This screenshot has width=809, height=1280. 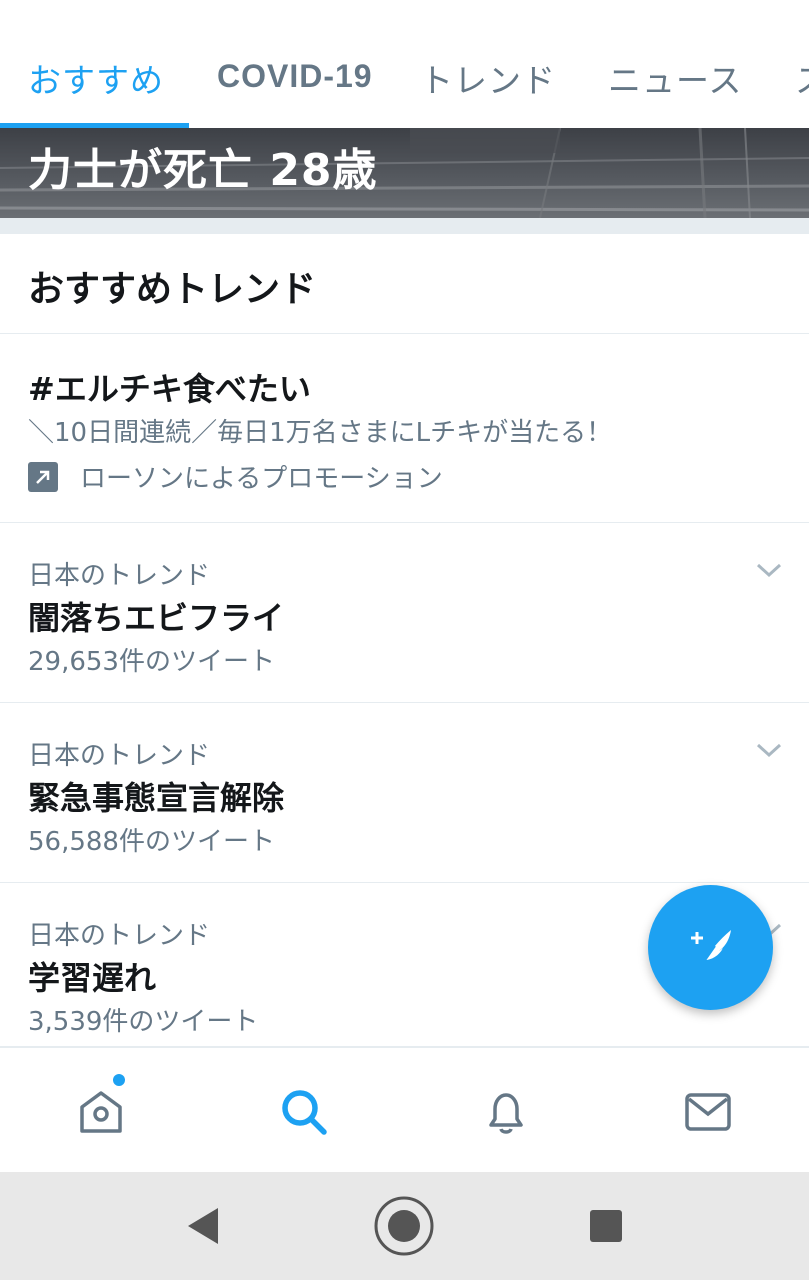 What do you see at coordinates (675, 78) in the screenshot?
I see `tab-news: ニュース` at bounding box center [675, 78].